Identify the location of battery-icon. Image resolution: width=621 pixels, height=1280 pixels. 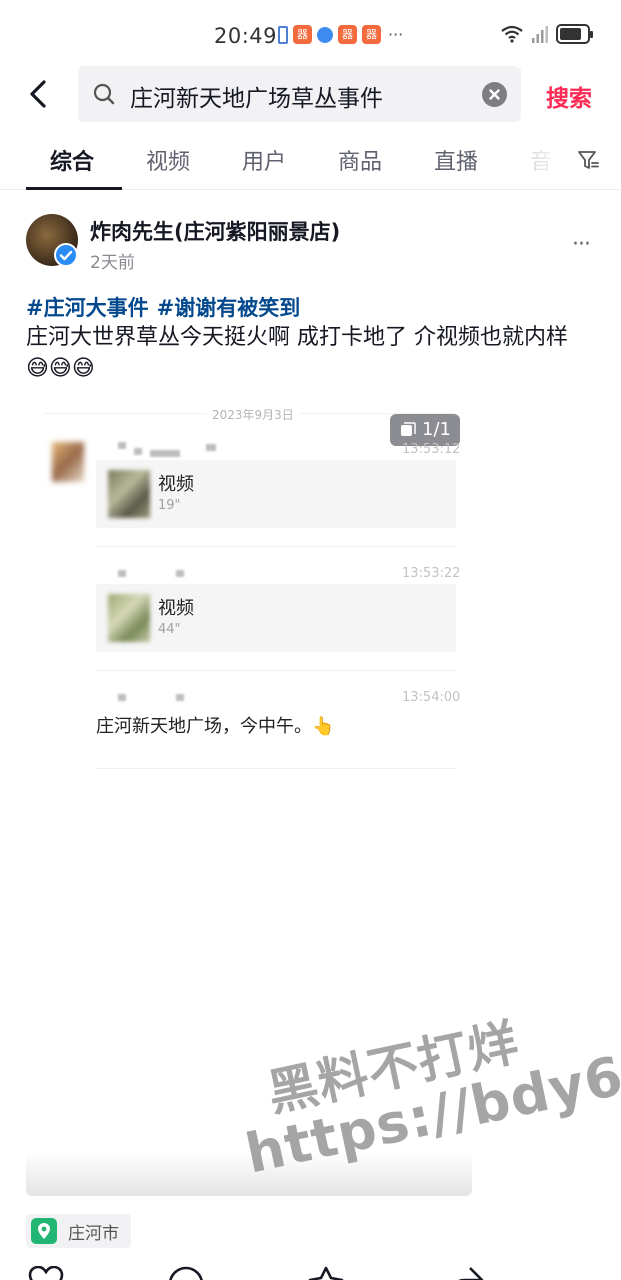
(574, 34).